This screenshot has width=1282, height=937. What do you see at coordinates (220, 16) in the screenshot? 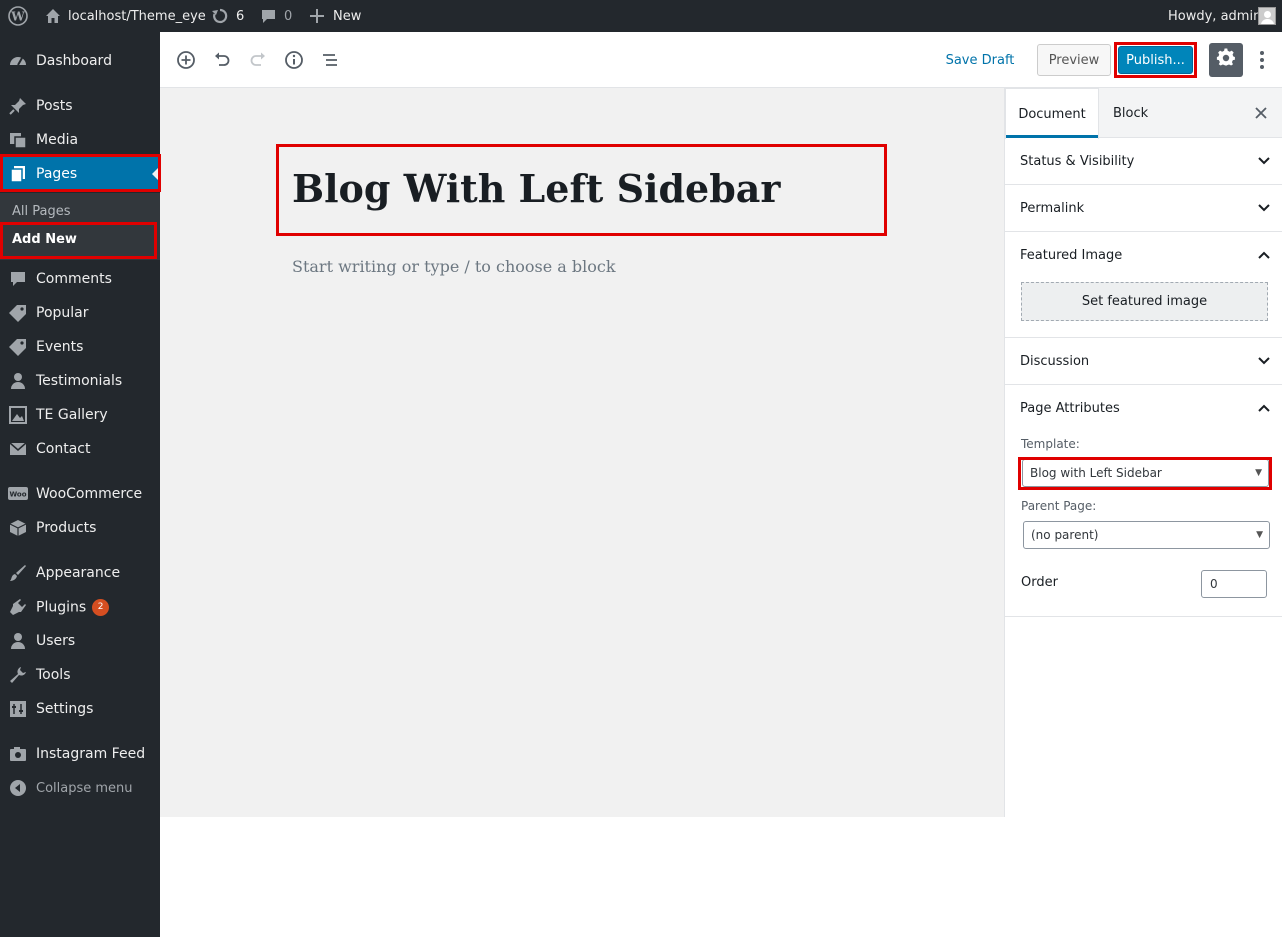
I see `updates-icon` at bounding box center [220, 16].